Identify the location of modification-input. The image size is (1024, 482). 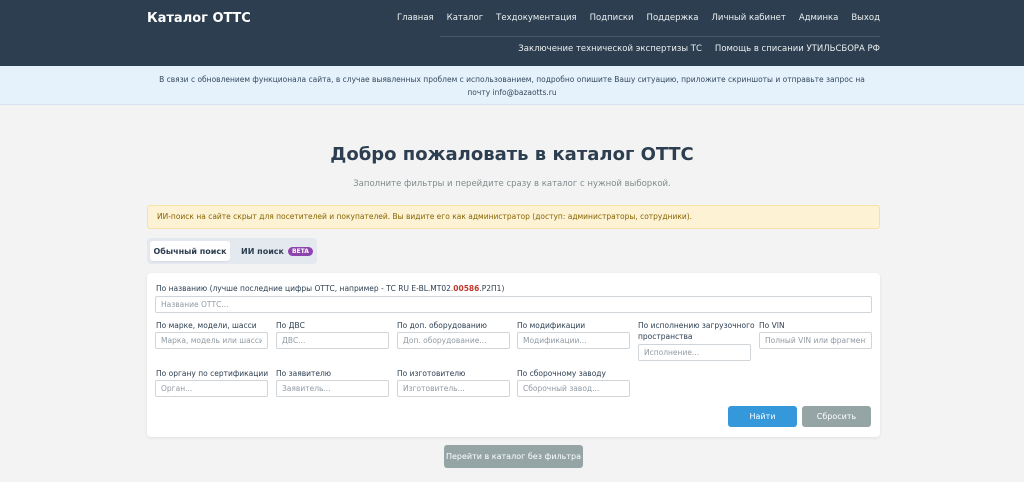
(573, 340).